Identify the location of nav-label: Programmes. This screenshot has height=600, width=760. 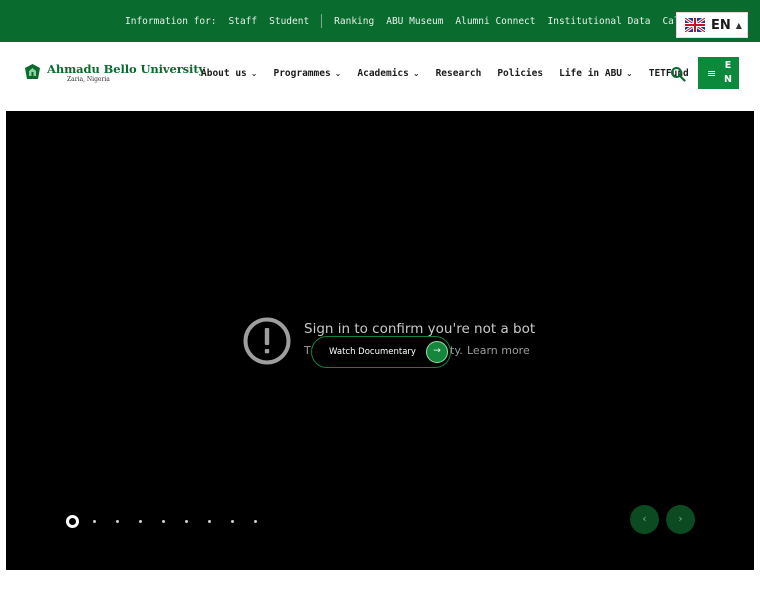
(302, 73).